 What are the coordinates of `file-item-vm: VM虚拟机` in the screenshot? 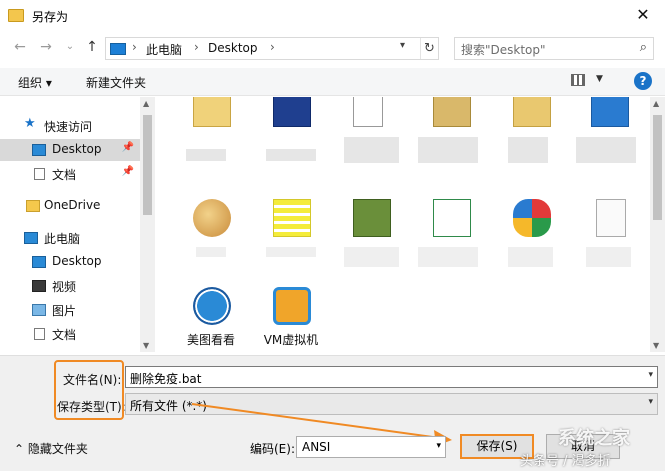 It's located at (291, 318).